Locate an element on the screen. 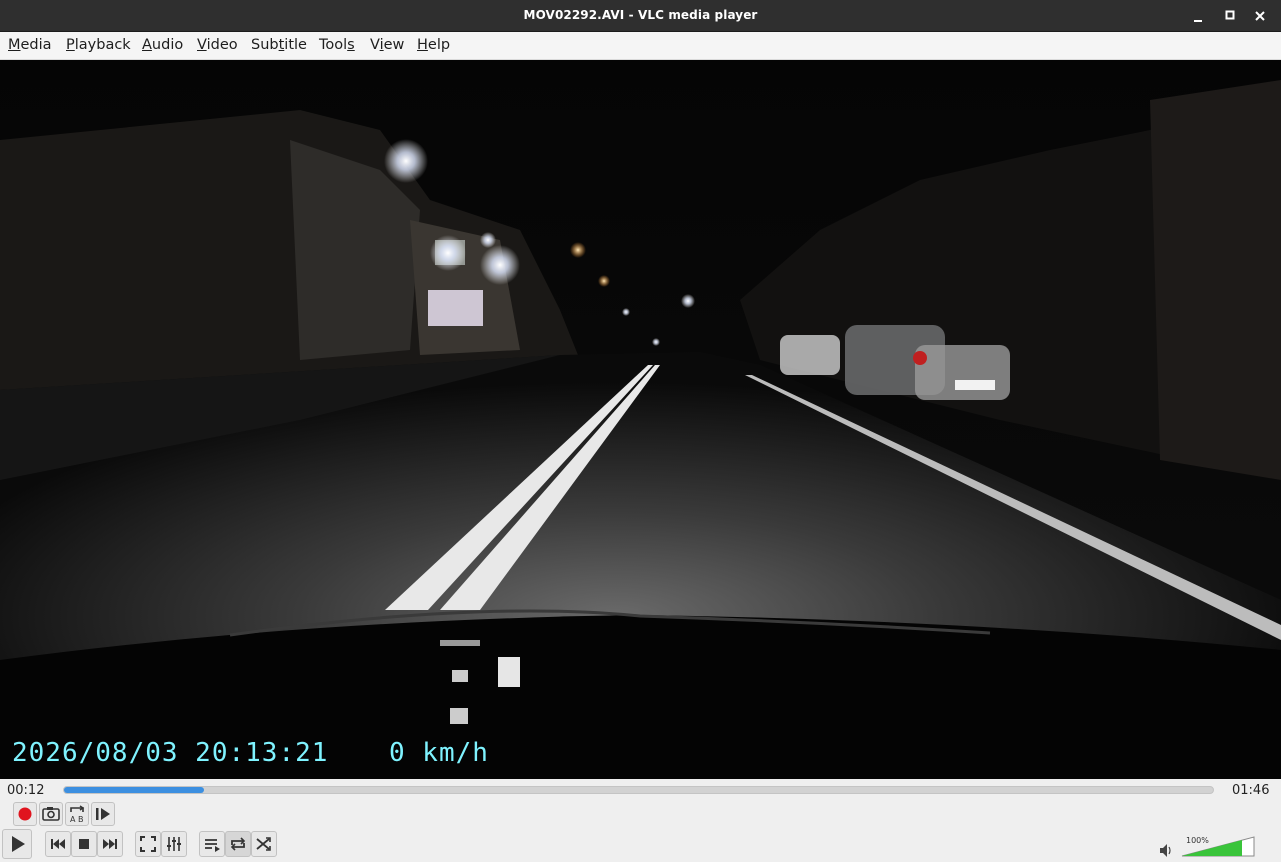 The image size is (1281, 862). camera-icon is located at coordinates (51, 814).